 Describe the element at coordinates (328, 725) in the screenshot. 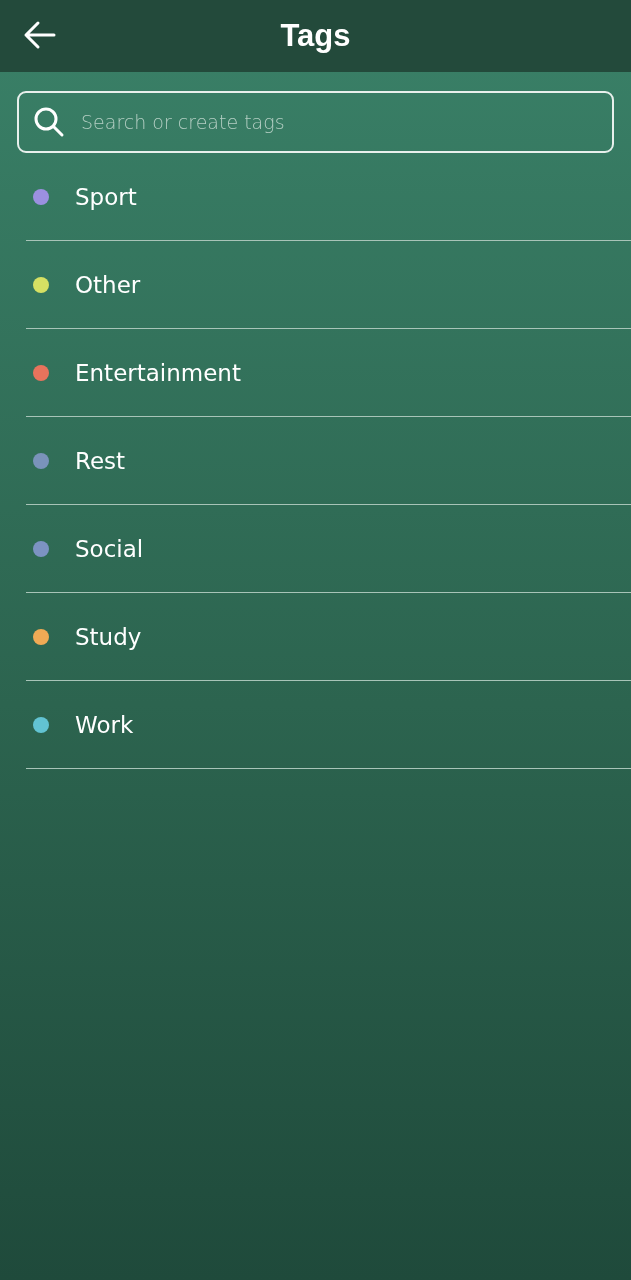

I see `tag-item: Work` at that location.